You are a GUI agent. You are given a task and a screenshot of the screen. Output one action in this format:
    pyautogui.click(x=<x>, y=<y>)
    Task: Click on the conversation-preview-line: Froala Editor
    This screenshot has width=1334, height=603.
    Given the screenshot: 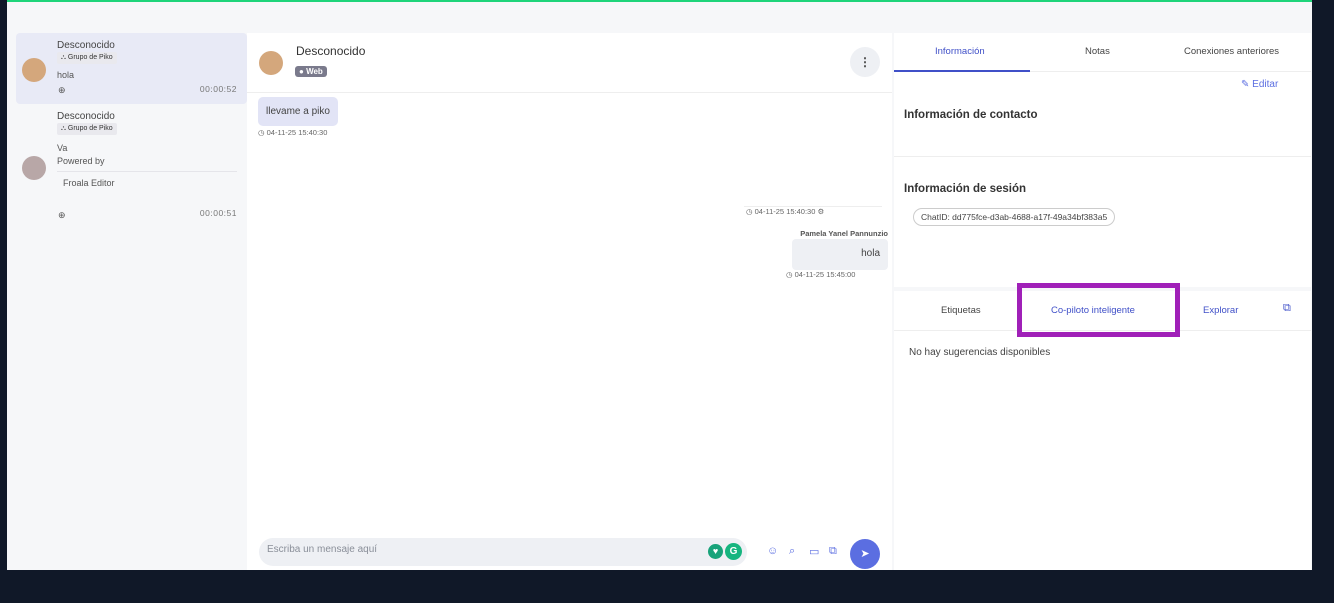 What is the action you would take?
    pyautogui.click(x=89, y=183)
    